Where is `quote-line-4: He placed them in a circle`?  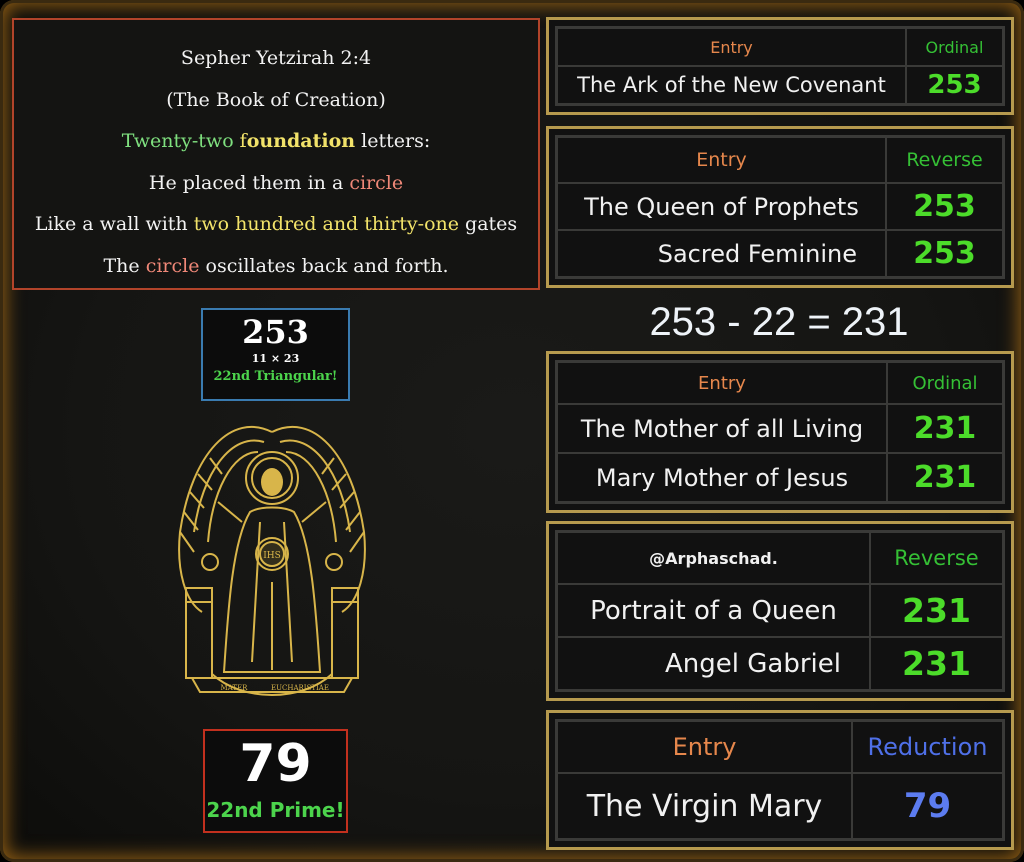 quote-line-4: He placed them in a circle is located at coordinates (276, 184).